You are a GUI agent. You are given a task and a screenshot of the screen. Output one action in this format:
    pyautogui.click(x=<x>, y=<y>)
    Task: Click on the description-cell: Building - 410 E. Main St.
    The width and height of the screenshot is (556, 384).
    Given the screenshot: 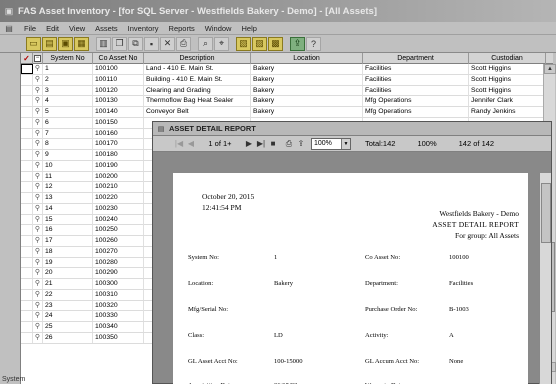 What is the action you would take?
    pyautogui.click(x=197, y=79)
    